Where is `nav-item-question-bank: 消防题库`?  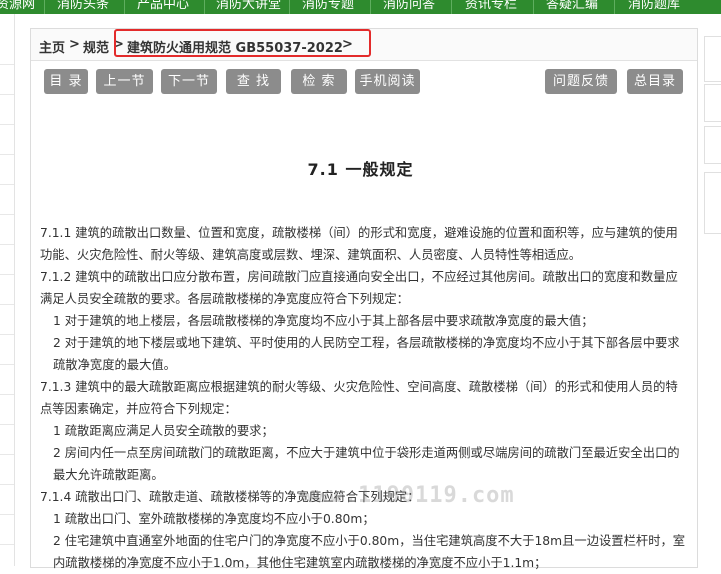
nav-item-question-bank: 消防题库 is located at coordinates (654, 7).